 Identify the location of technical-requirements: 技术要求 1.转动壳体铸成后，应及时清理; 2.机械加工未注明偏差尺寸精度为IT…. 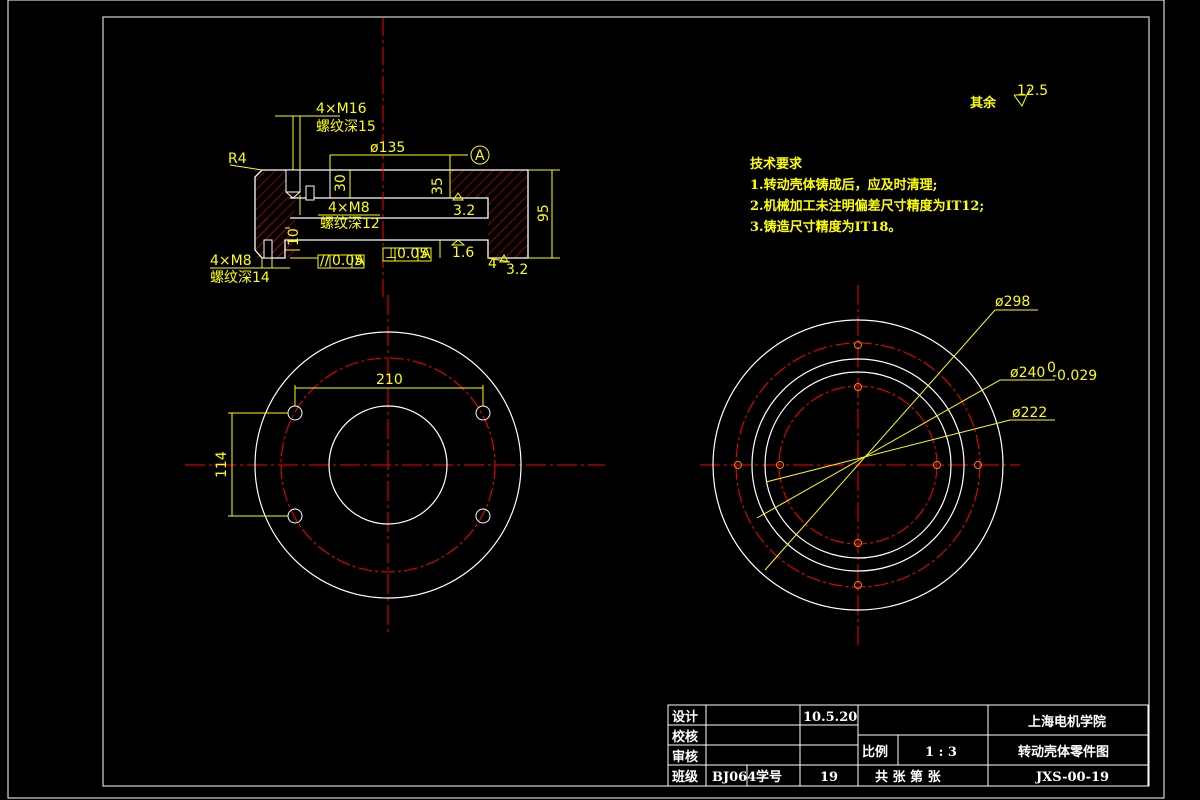
(867, 196).